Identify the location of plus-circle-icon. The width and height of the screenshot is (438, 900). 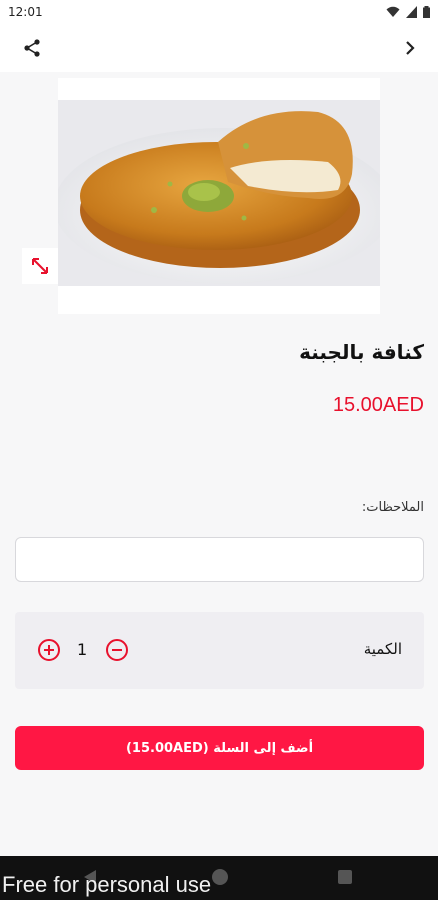
(49, 650).